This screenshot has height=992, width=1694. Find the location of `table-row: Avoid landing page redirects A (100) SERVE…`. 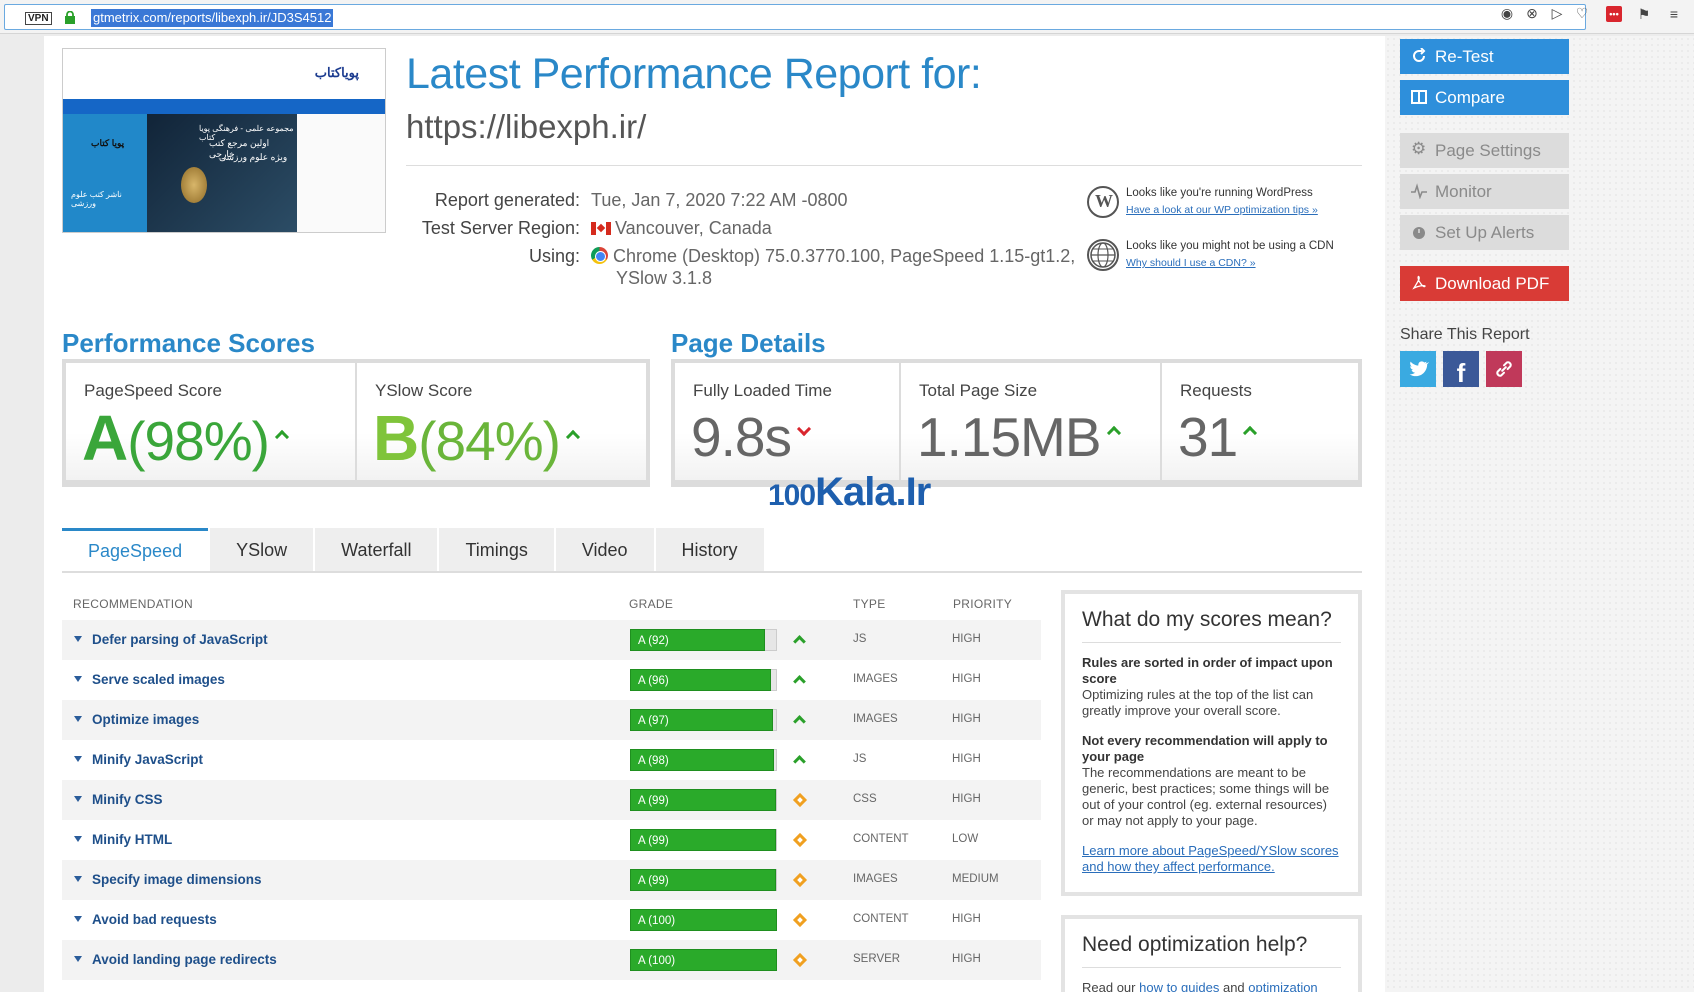

table-row: Avoid landing page redirects A (100) SERVE… is located at coordinates (551, 960).